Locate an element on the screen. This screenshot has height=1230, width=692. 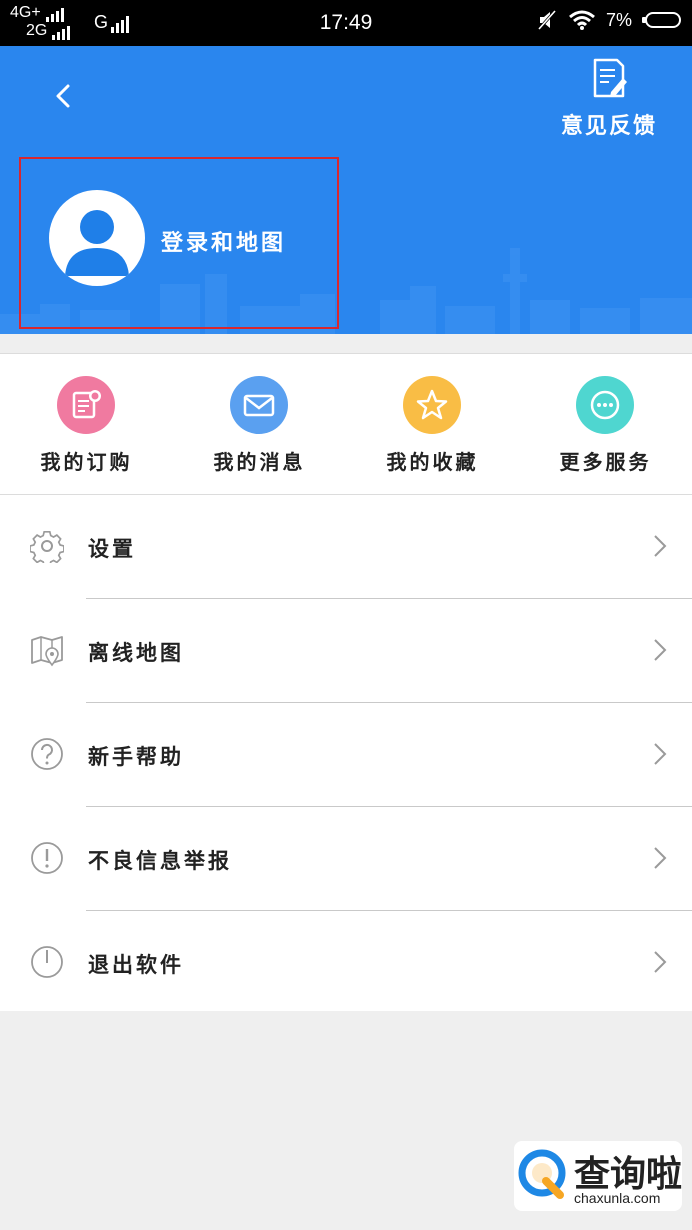
battery-percent: 7% is located at coordinates (618, 19).